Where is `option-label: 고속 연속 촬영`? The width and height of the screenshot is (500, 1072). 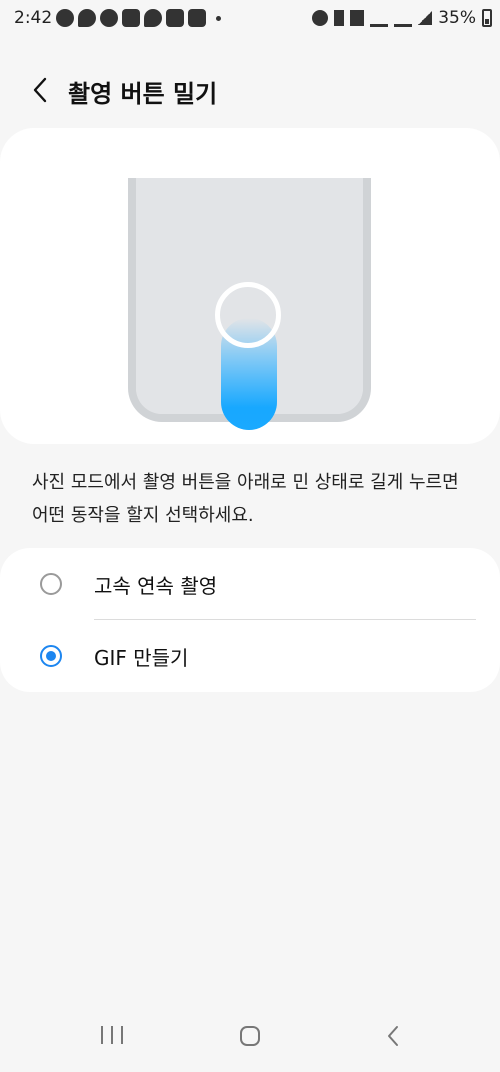
option-label: 고속 연속 촬영 is located at coordinates (156, 585).